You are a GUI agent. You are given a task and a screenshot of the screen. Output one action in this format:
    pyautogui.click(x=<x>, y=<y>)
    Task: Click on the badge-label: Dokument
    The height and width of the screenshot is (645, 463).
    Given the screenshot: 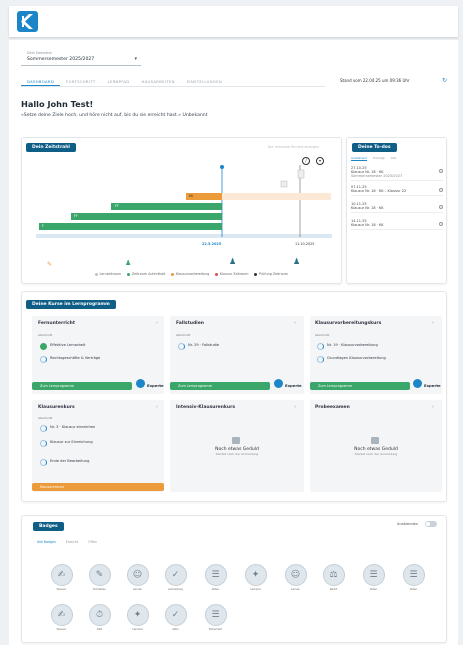 What is the action you would take?
    pyautogui.click(x=215, y=629)
    